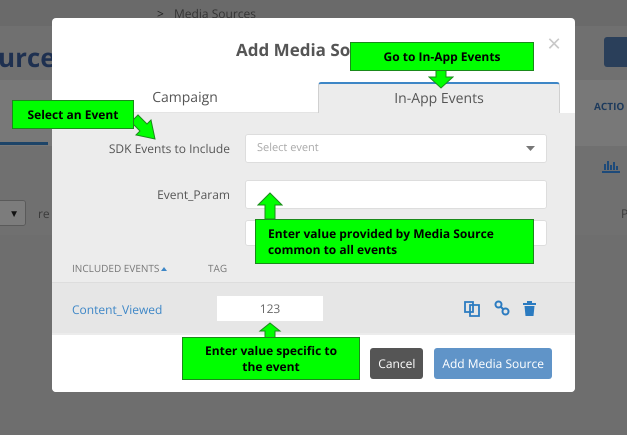 This screenshot has height=435, width=627. What do you see at coordinates (120, 268) in the screenshot?
I see `column-header: INCLUDED EVENTS` at bounding box center [120, 268].